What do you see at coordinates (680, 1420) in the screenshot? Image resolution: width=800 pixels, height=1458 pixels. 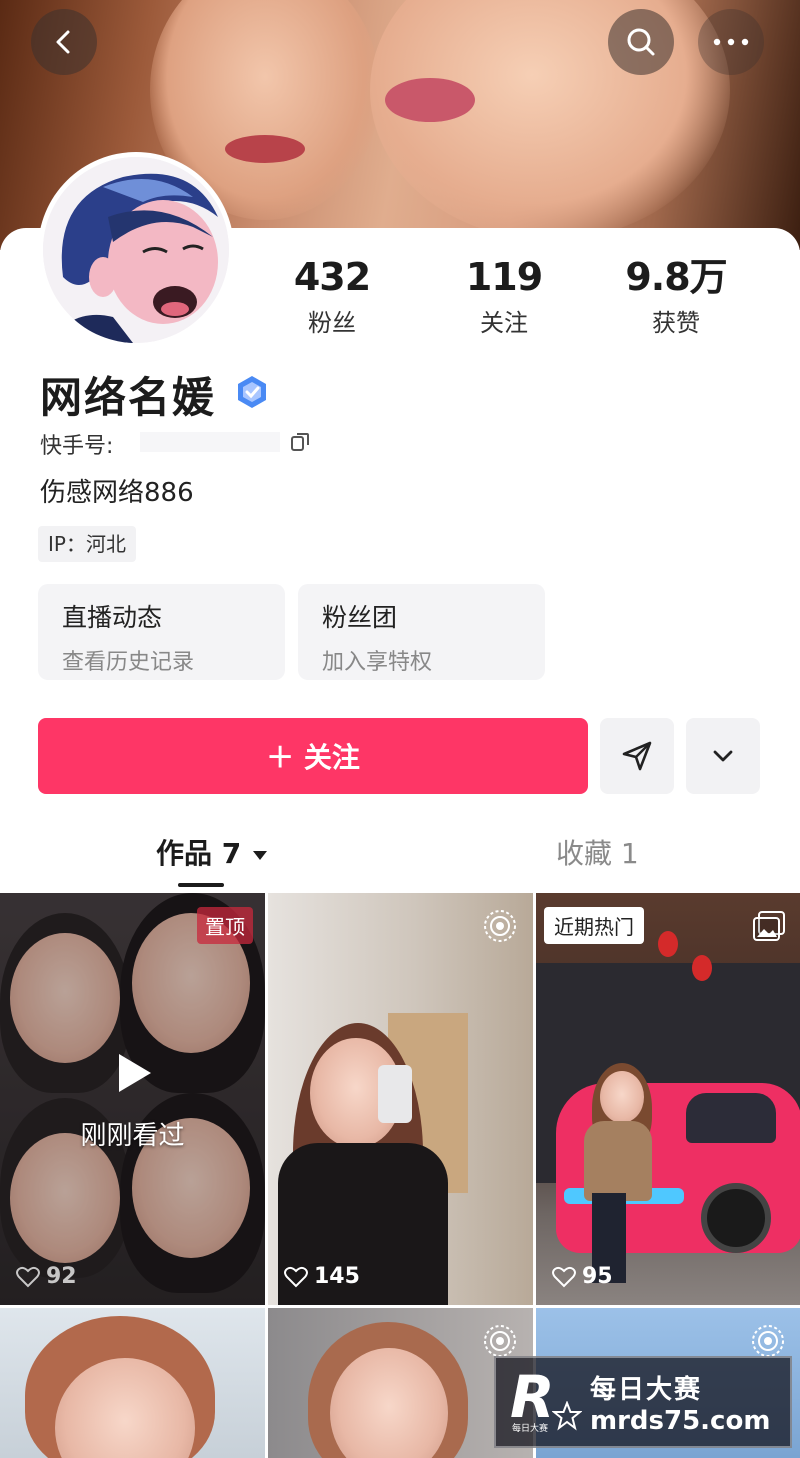 I see `watermark-url: mrds75.com` at bounding box center [680, 1420].